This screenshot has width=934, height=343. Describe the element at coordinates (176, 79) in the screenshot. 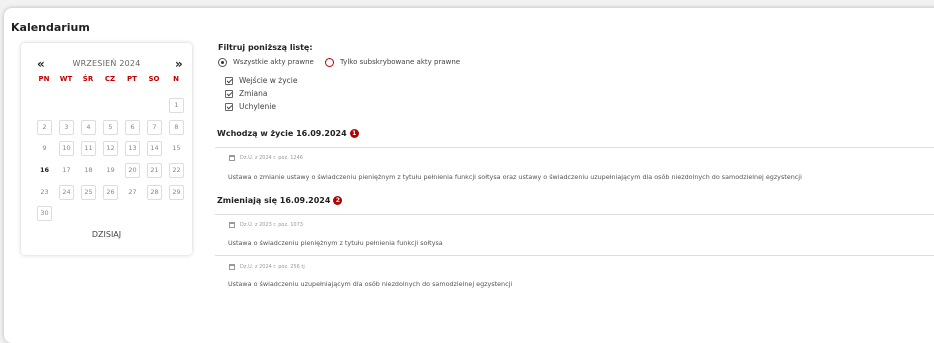

I see `weekday-sun: N` at that location.